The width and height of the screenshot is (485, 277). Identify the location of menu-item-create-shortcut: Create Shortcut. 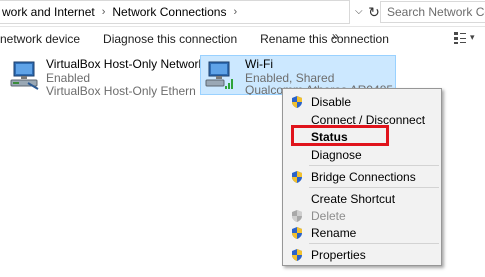
(362, 199).